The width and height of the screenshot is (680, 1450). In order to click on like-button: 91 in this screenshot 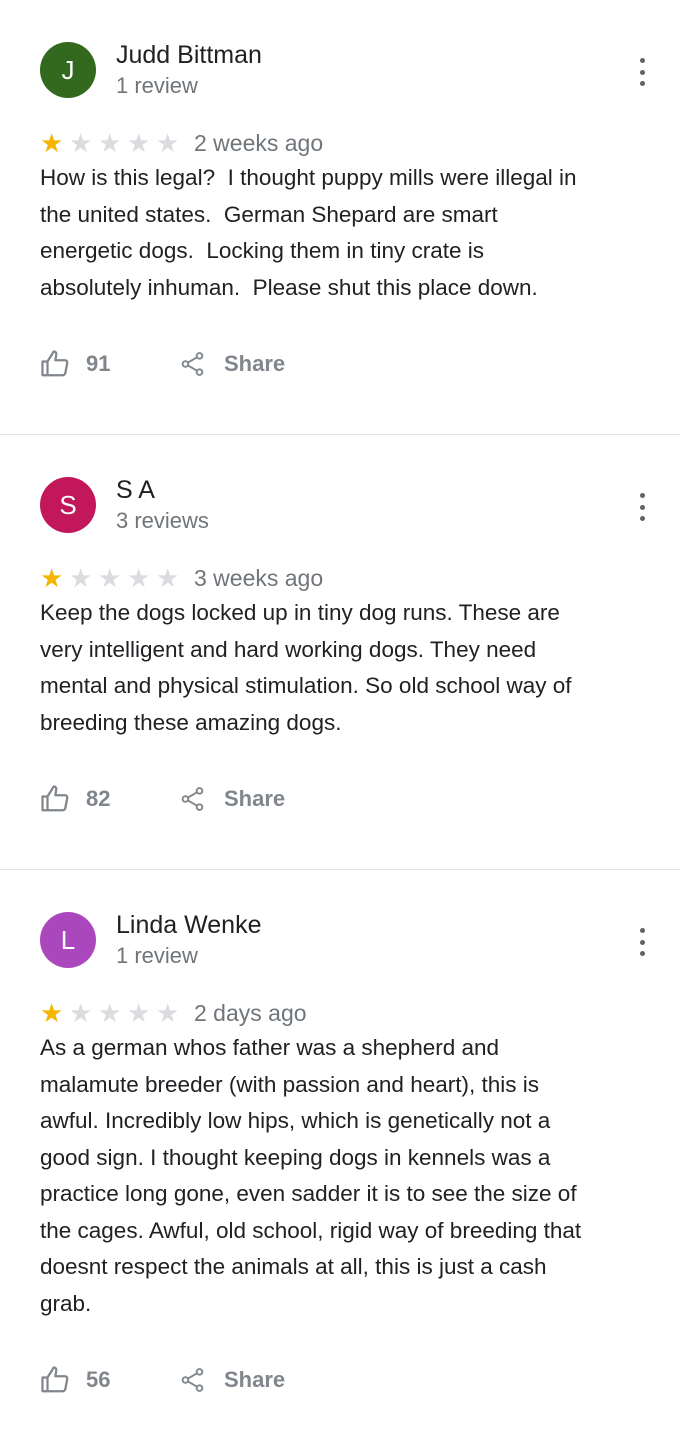, I will do `click(110, 364)`.